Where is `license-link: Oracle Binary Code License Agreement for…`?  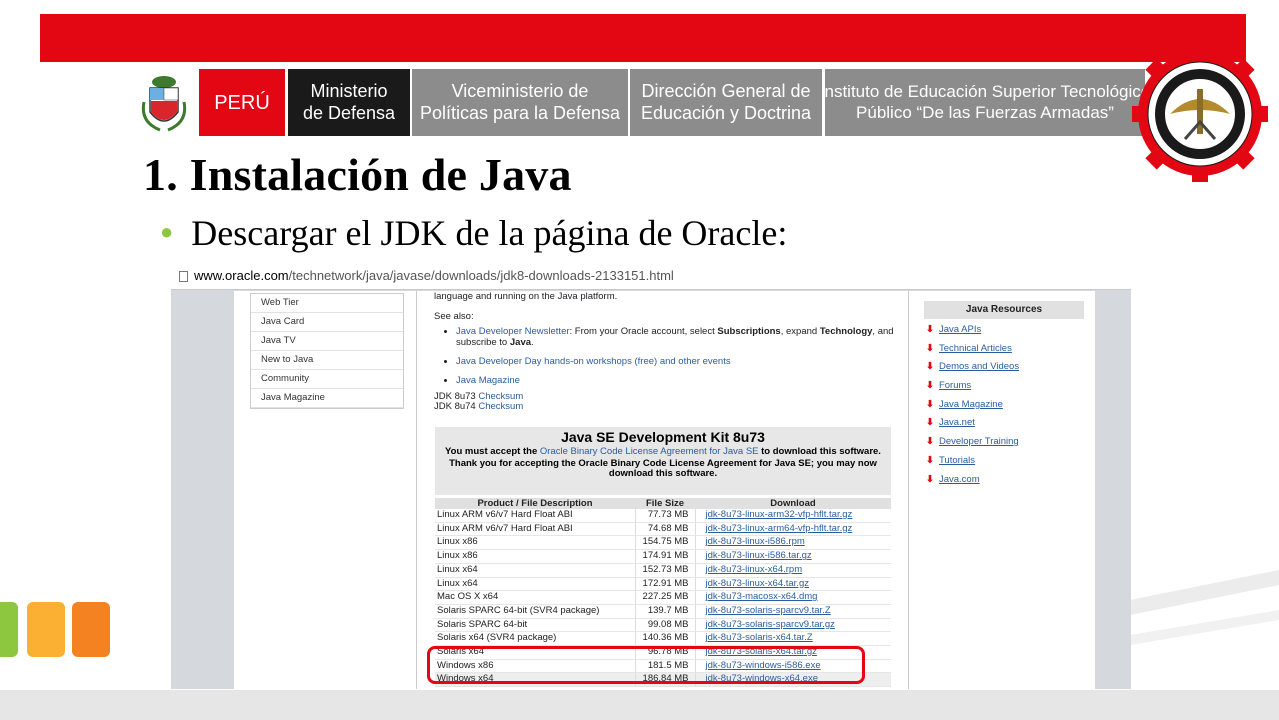 license-link: Oracle Binary Code License Agreement for… is located at coordinates (649, 451).